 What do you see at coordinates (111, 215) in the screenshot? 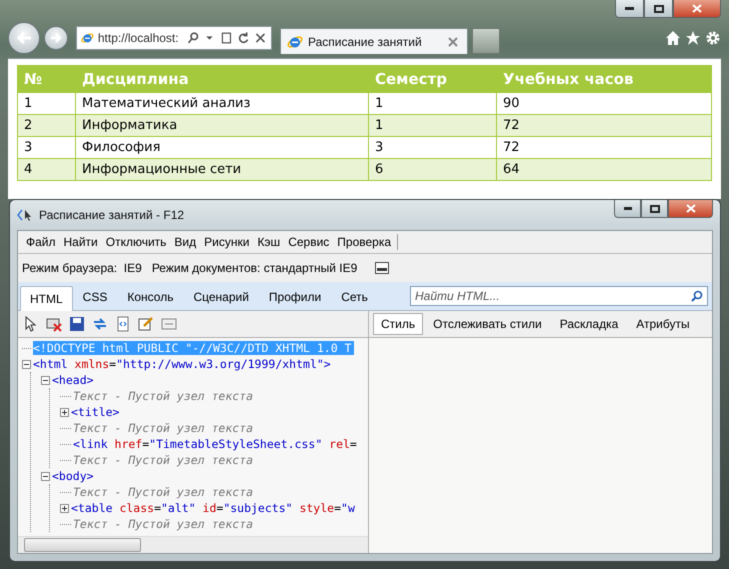
I see `window-title: Расписание занятий - F12` at bounding box center [111, 215].